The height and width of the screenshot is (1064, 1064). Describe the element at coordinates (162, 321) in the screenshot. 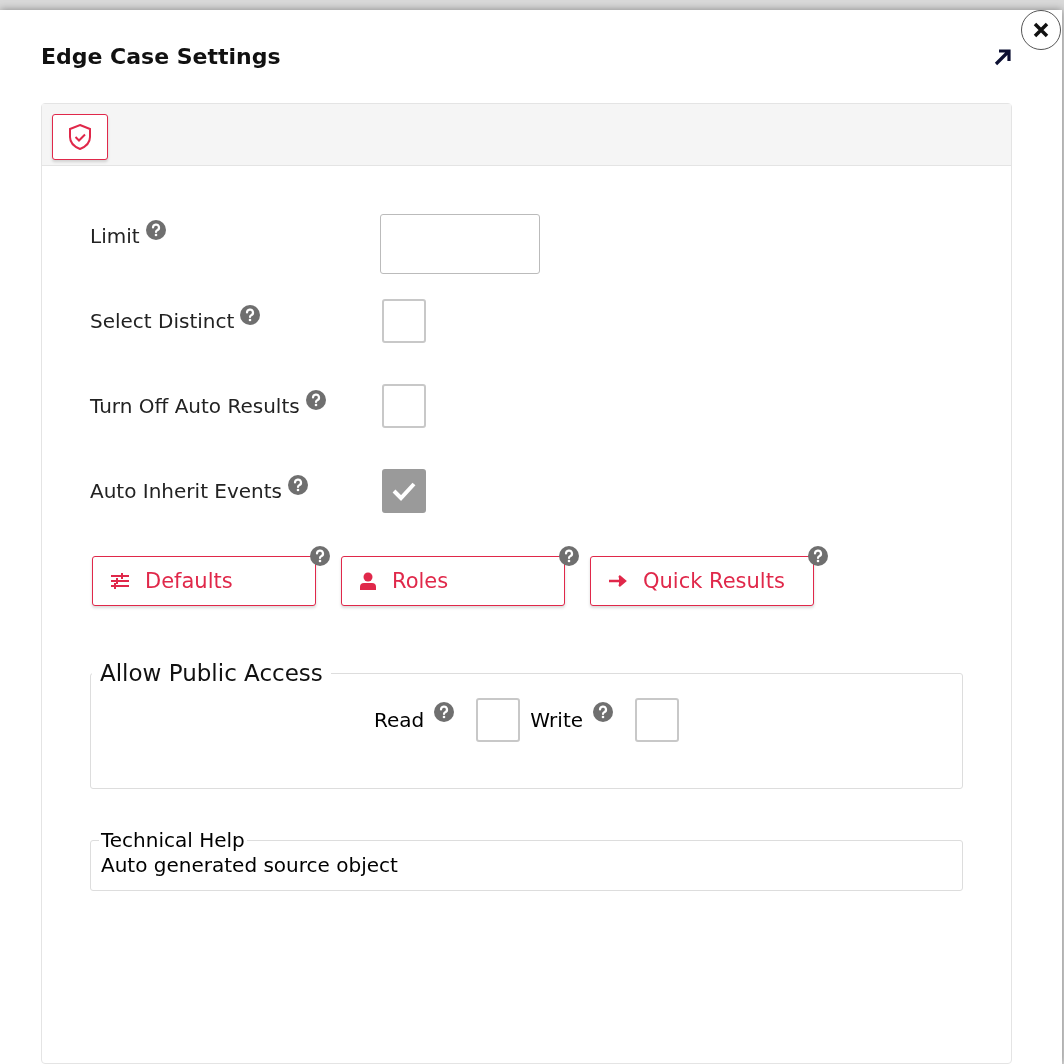

I see `field-label: Select Distinct` at that location.